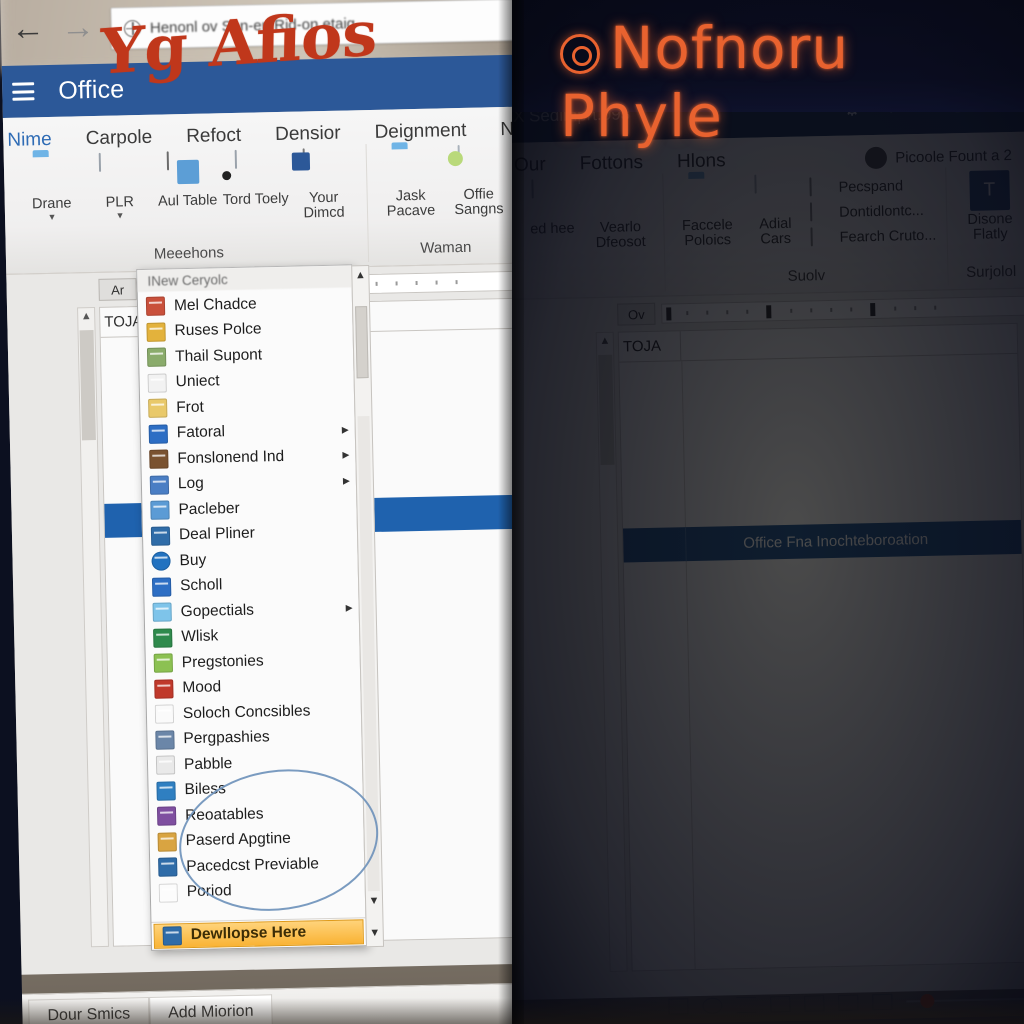 The image size is (1024, 1024). I want to click on page-view-icon, so click(678, 1006).